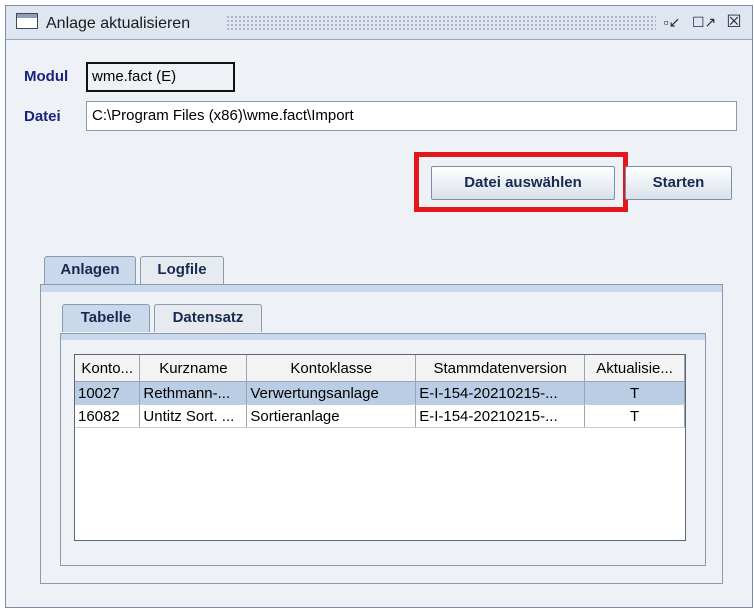 This screenshot has height=613, width=754. I want to click on title-bar: Anlage aktualisieren ▫↙ ☐↗ ☒, so click(379, 23).